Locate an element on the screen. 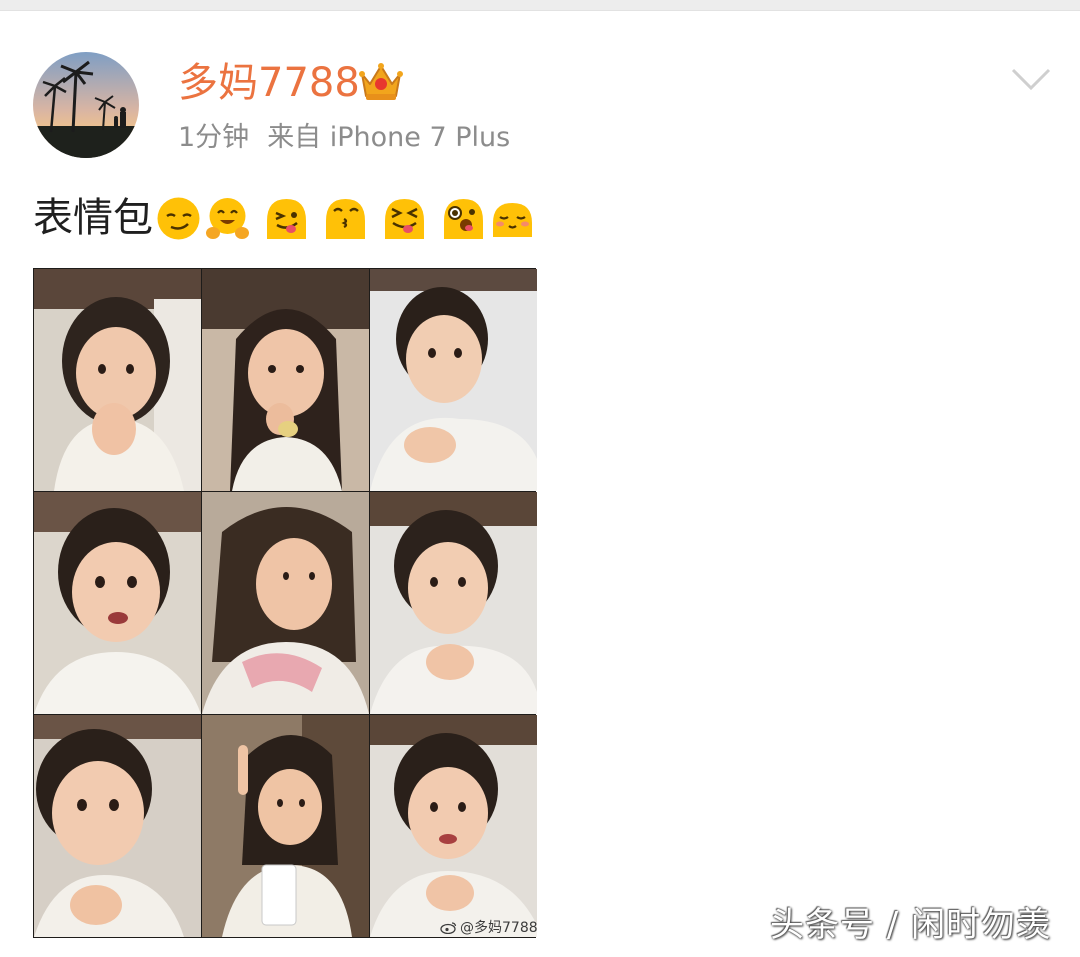  post-time: 1分钟 is located at coordinates (214, 137).